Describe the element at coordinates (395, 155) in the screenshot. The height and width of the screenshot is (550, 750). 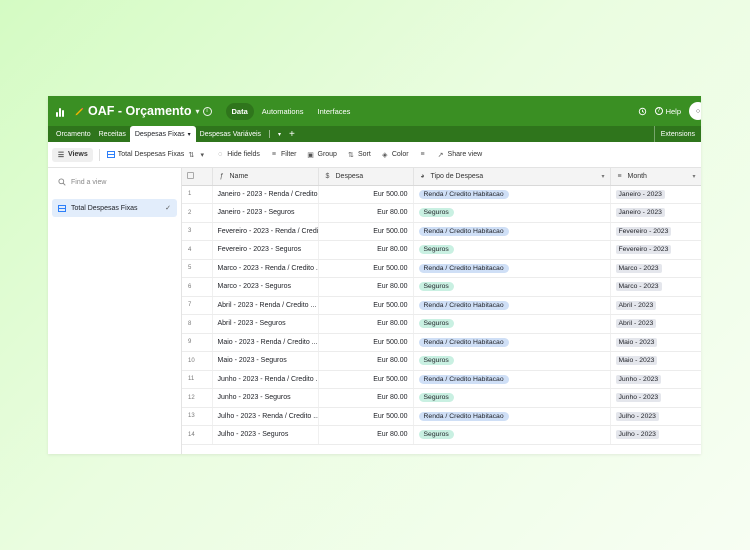
I see `color-button: ◈ Color` at that location.